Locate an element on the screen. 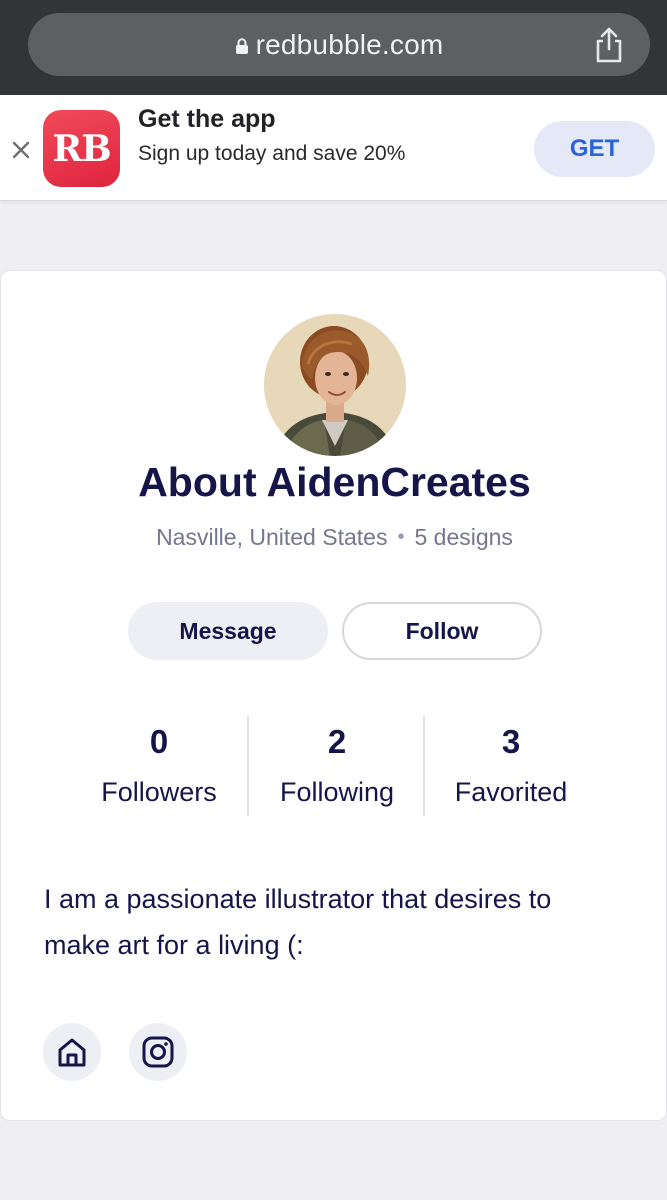 Image resolution: width=667 pixels, height=1200 pixels. instagram-icon is located at coordinates (158, 1052).